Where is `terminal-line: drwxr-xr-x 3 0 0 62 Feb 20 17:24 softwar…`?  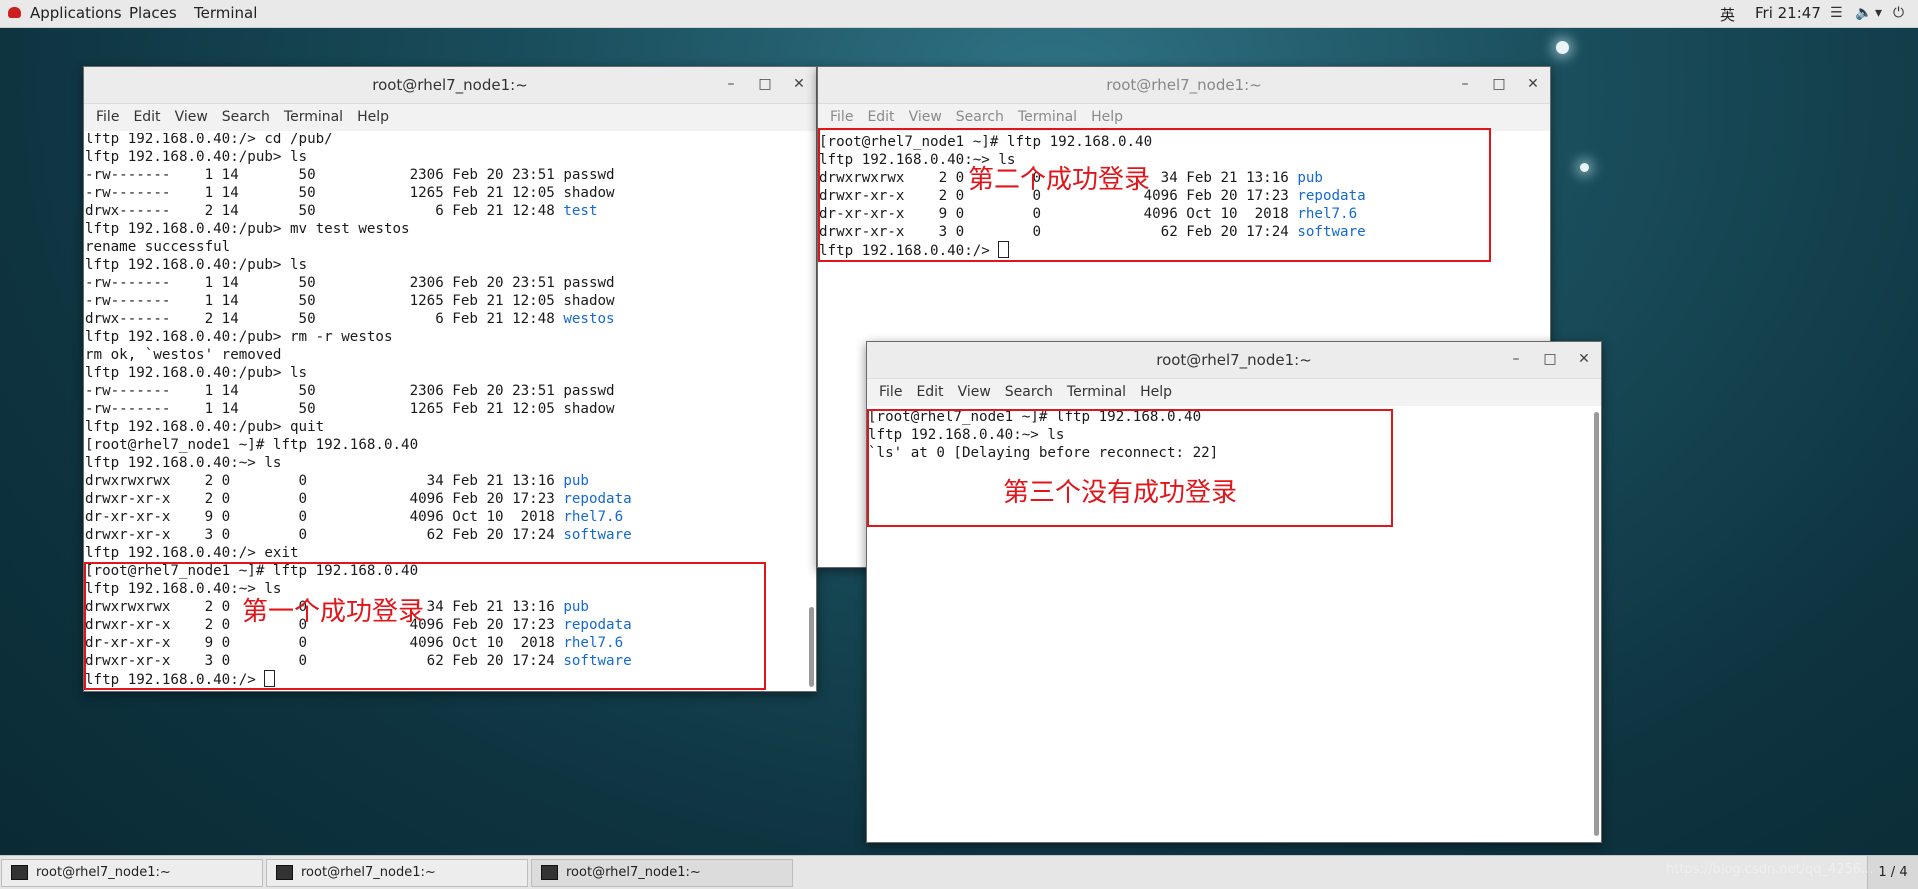 terminal-line: drwxr-xr-x 3 0 0 62 Feb 20 17:24 softwar… is located at coordinates (445, 535).